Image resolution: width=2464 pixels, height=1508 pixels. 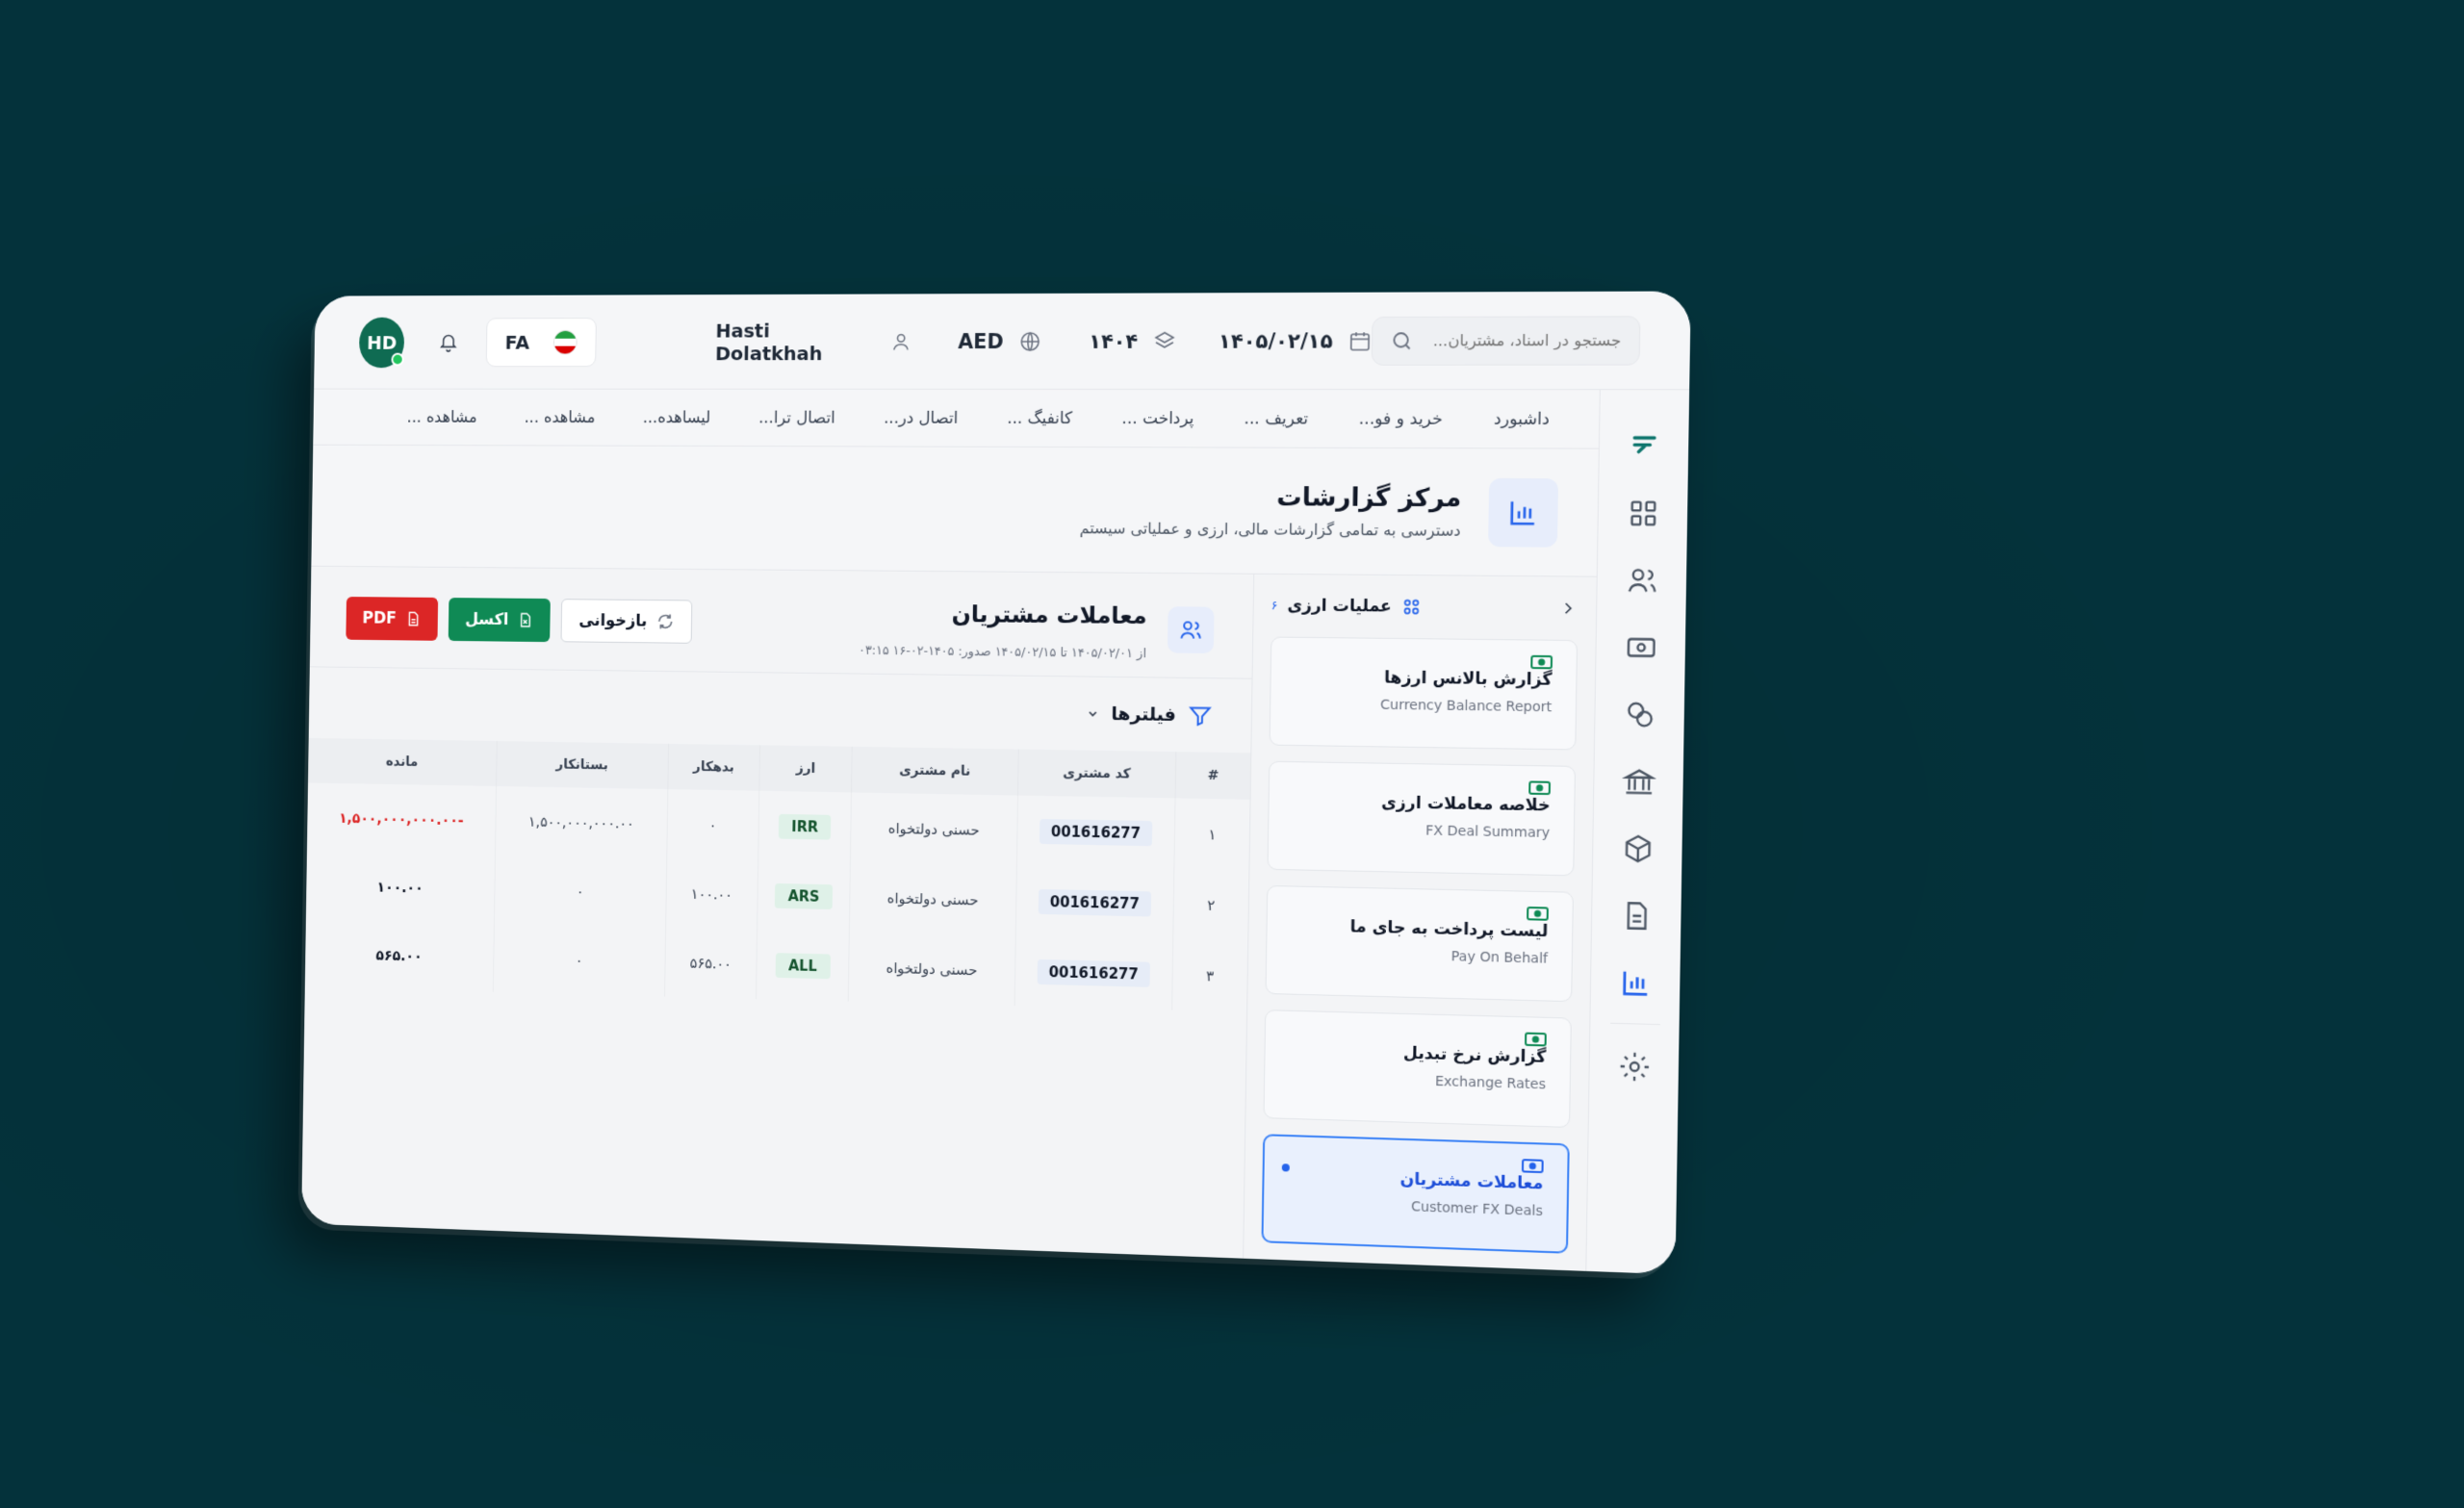 I want to click on bank-icon, so click(x=1639, y=782).